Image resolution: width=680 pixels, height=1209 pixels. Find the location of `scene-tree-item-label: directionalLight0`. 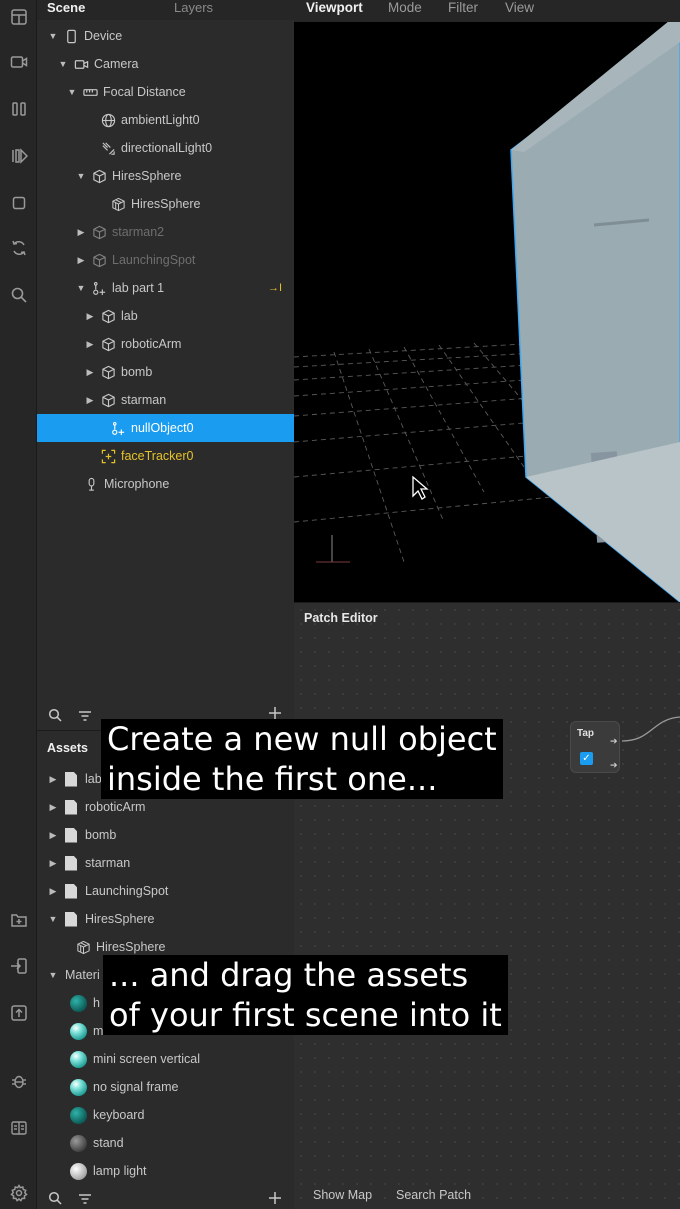

scene-tree-item-label: directionalLight0 is located at coordinates (167, 148).